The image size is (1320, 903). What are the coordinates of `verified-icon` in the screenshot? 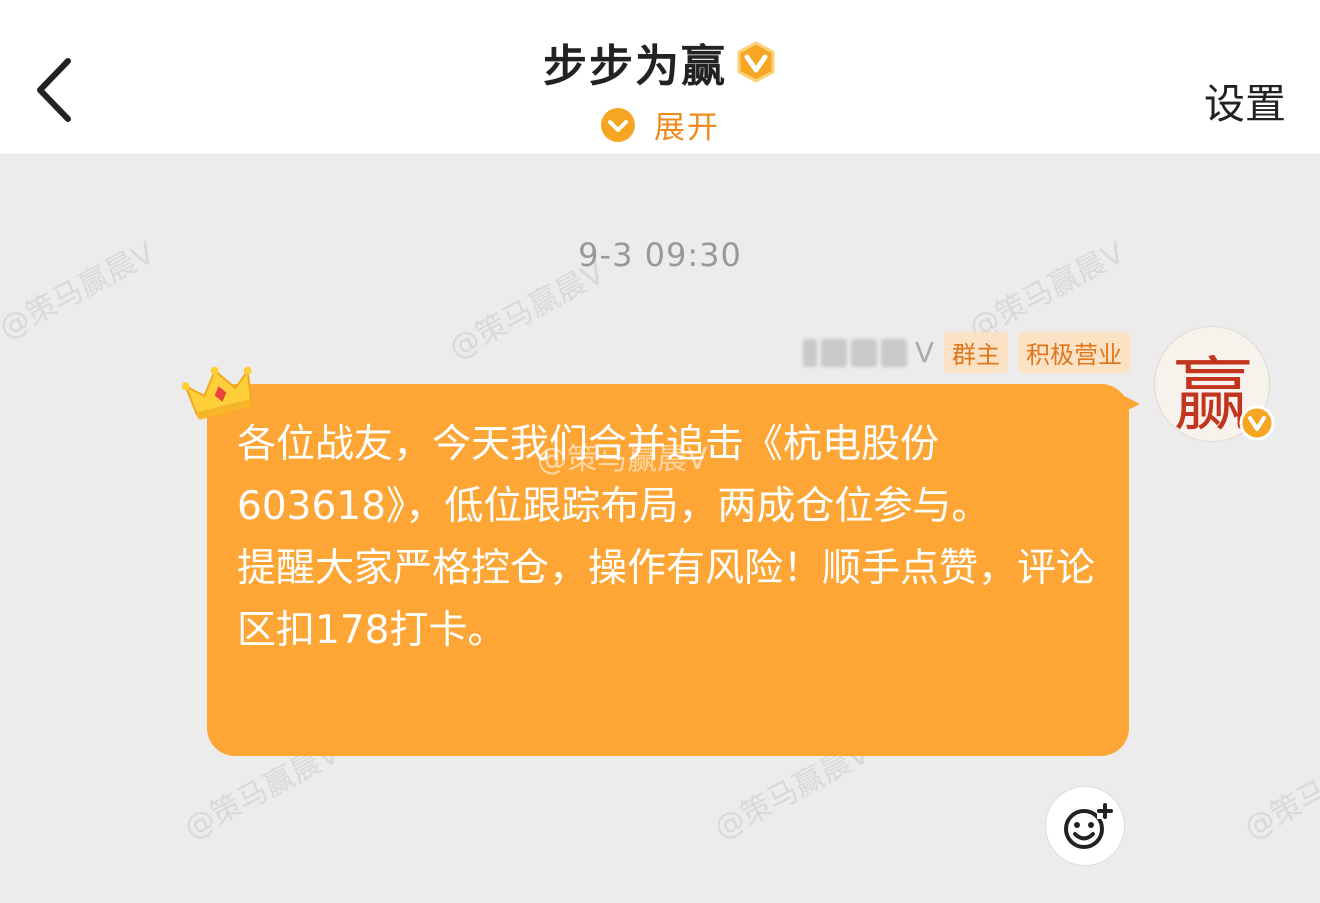 It's located at (1257, 423).